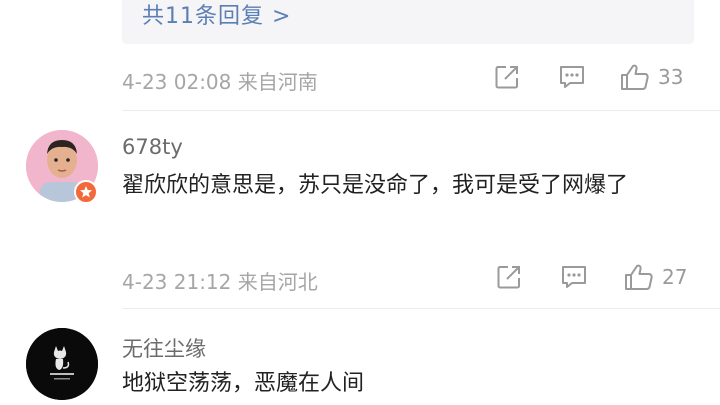  I want to click on comment-meta-row: 4-23 21:12 来自河北 27, so click(408, 278).